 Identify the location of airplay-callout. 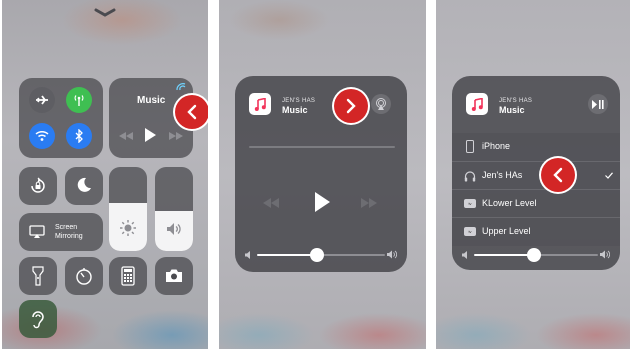
(351, 106).